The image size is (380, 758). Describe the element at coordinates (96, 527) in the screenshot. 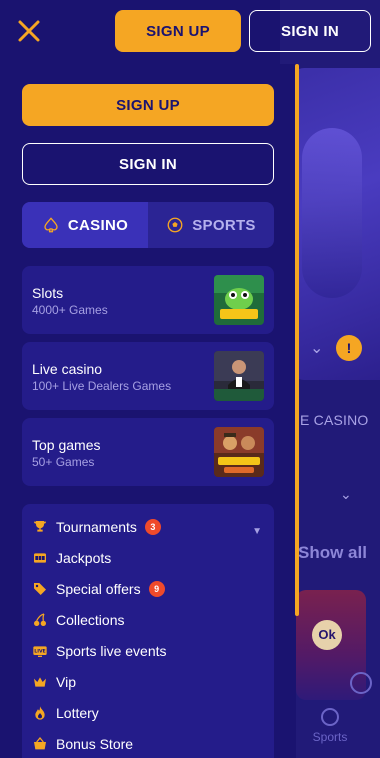

I see `menu-item-label: Tournaments` at that location.